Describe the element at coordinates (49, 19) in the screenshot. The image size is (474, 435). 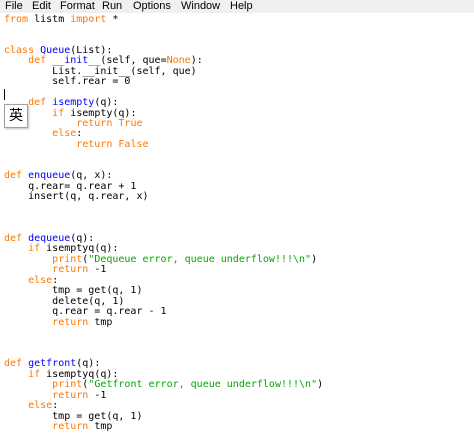
I see `code-token: listm` at that location.